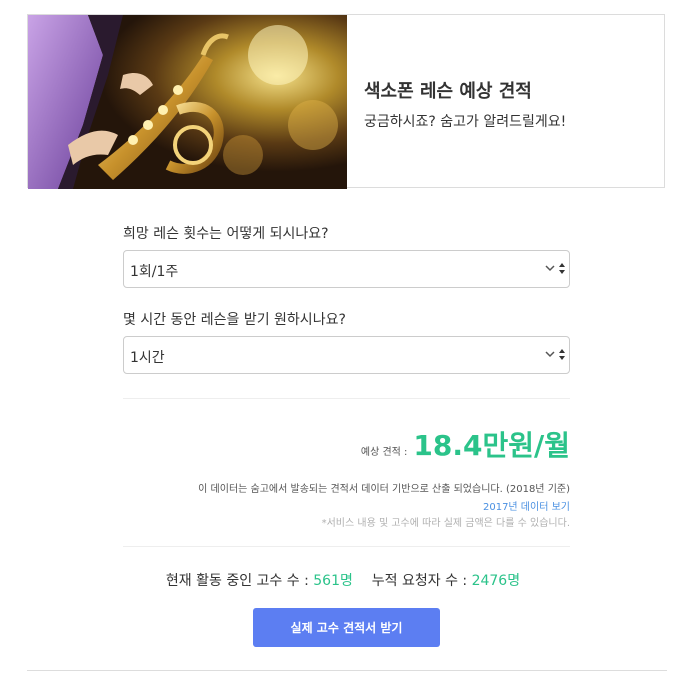  I want to click on estimate-amount: 18.4만원/월, so click(491, 445).